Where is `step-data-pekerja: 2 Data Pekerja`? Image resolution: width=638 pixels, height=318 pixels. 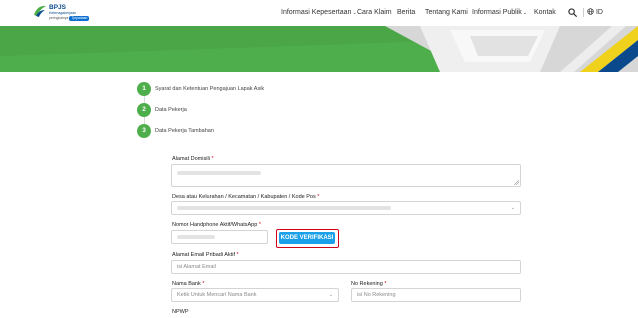
step-data-pekerja: 2 Data Pekerja is located at coordinates (287, 110).